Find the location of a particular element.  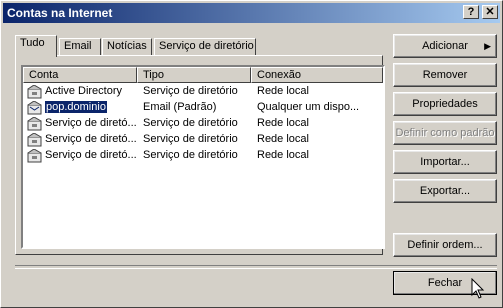

tab-noticias: Notícias is located at coordinates (127, 47).